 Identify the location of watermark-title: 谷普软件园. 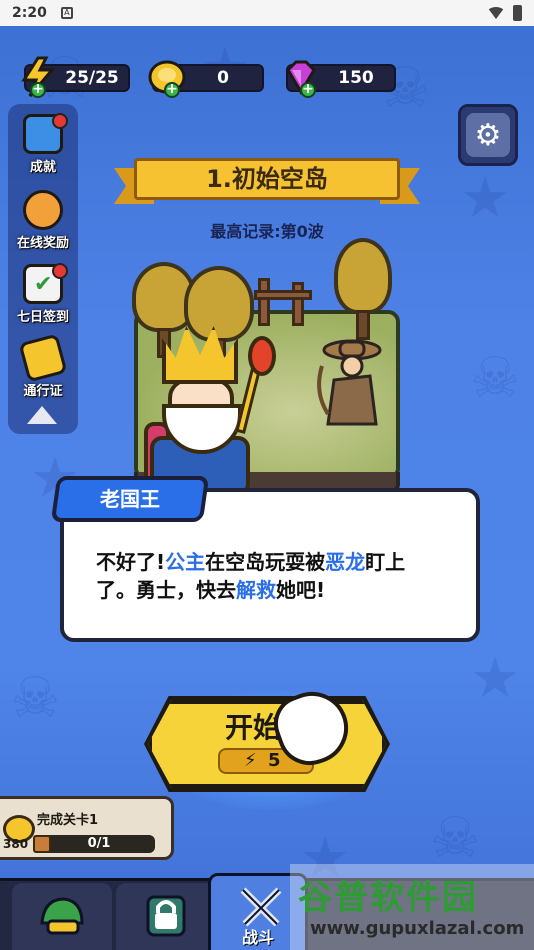
(388, 898).